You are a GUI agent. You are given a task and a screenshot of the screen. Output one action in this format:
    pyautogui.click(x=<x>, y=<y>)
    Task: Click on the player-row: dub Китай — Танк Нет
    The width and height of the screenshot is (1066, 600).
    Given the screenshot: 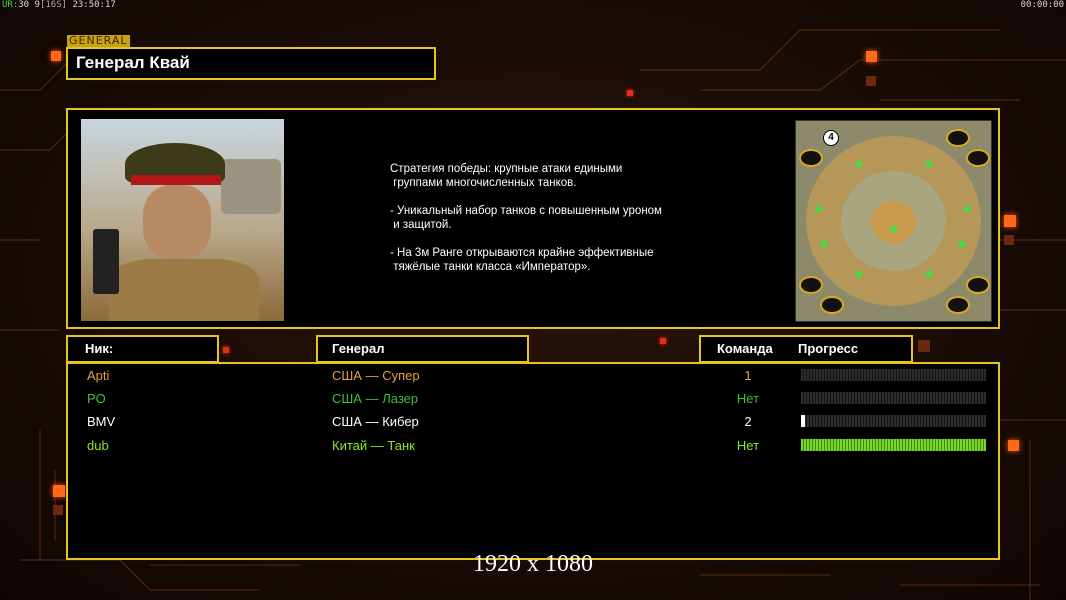 What is the action you would take?
    pyautogui.click(x=533, y=446)
    